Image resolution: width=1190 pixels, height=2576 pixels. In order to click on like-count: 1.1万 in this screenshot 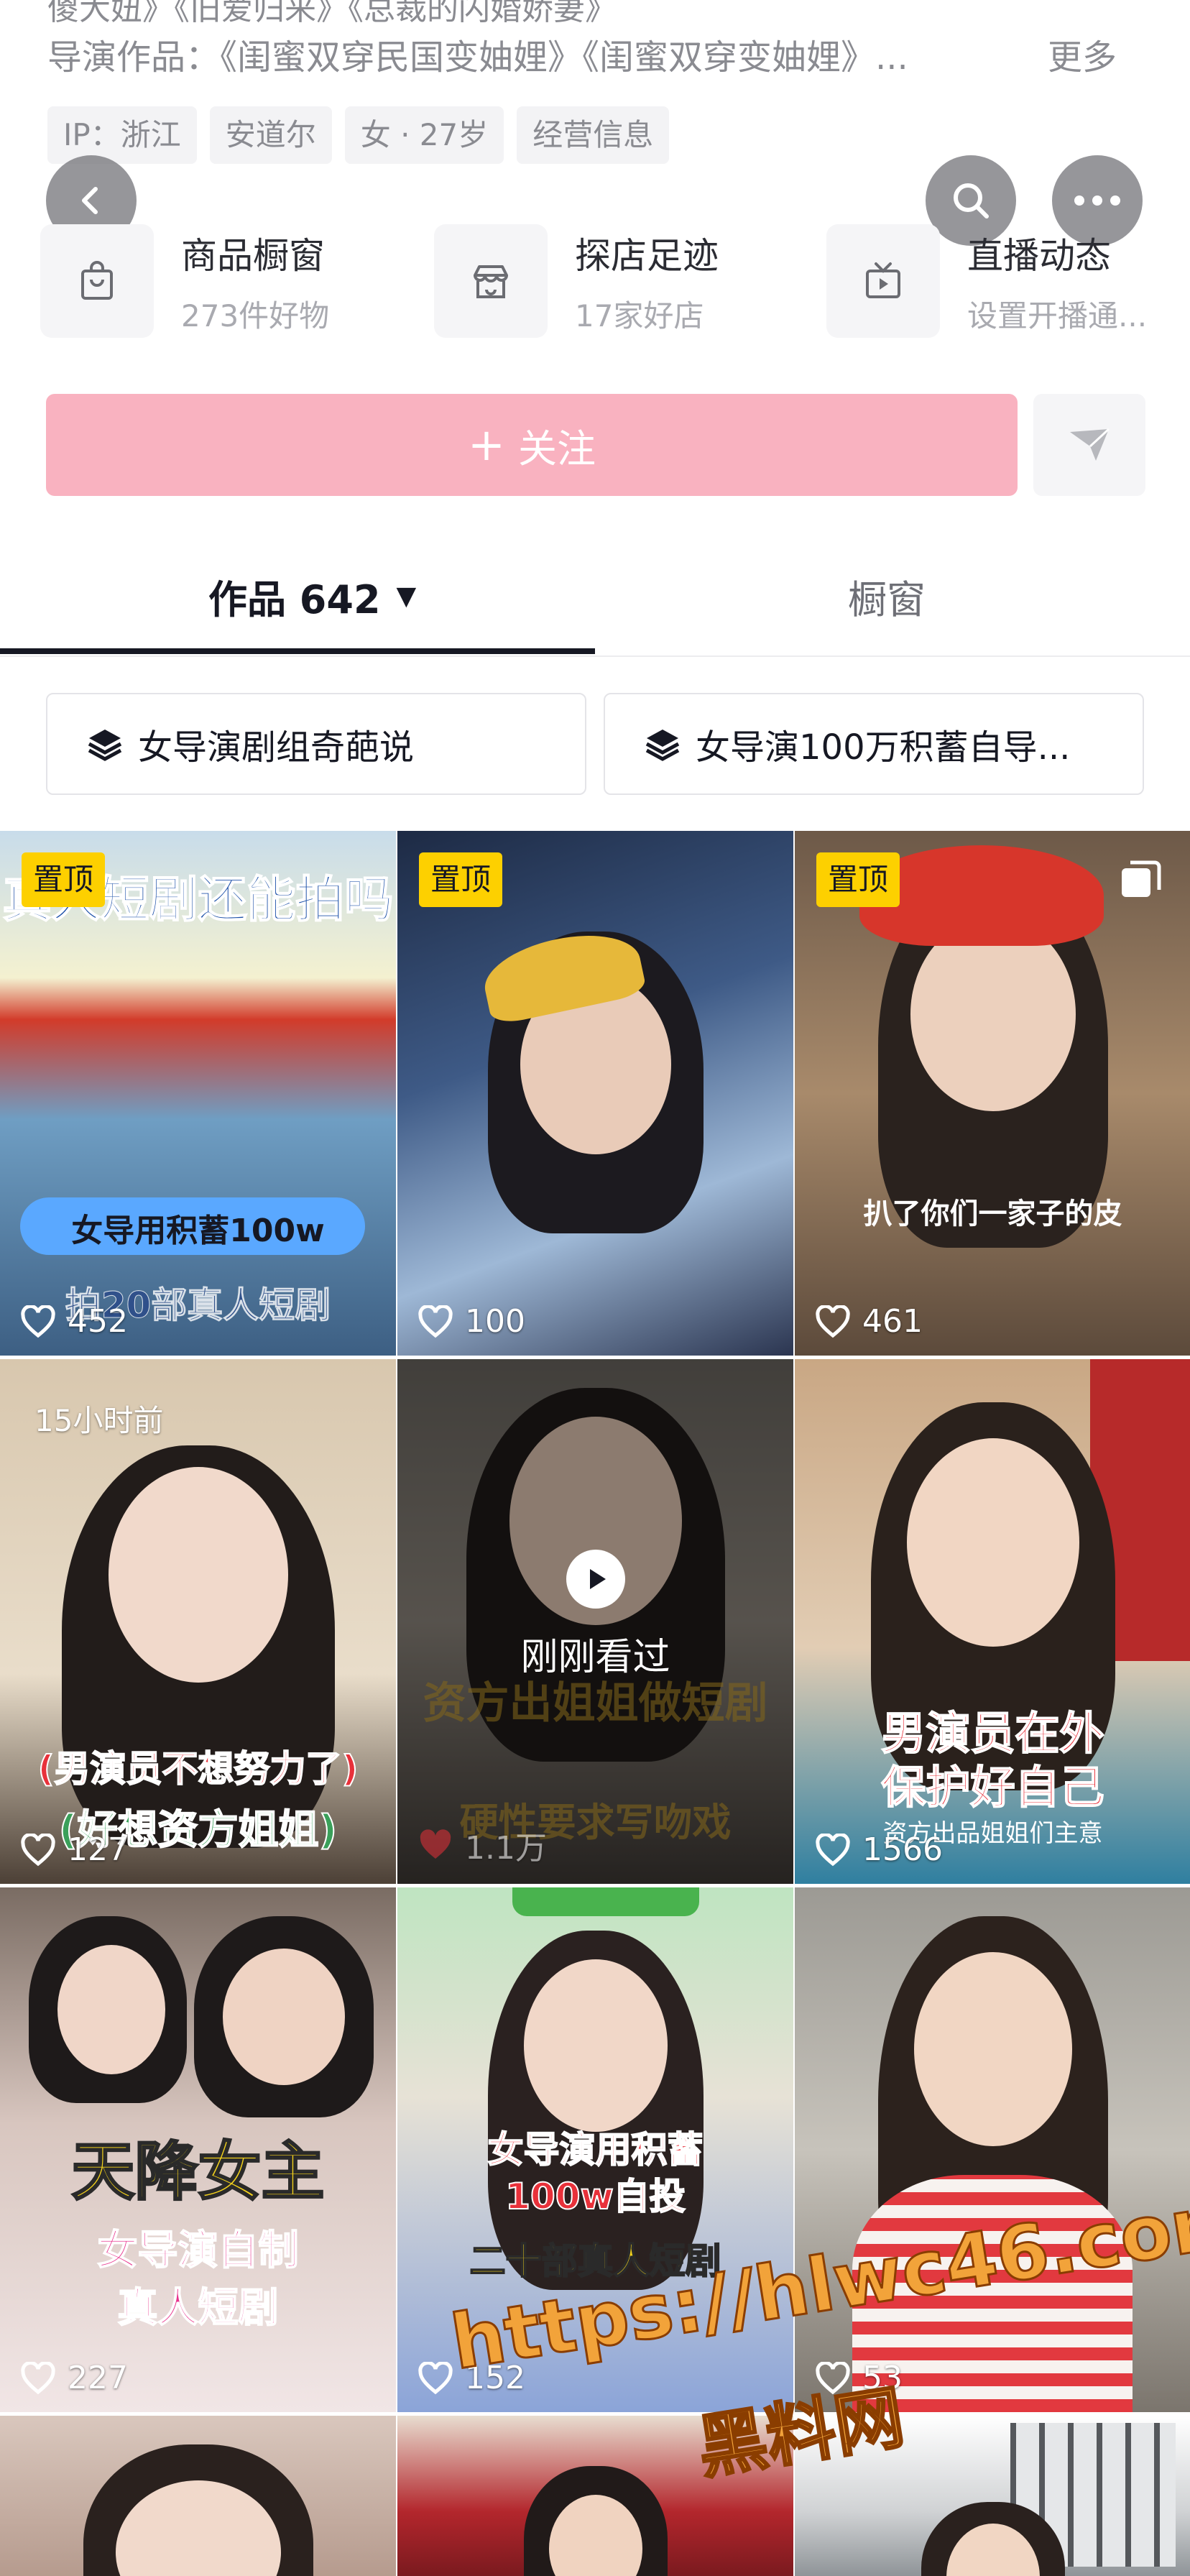, I will do `click(482, 1845)`.